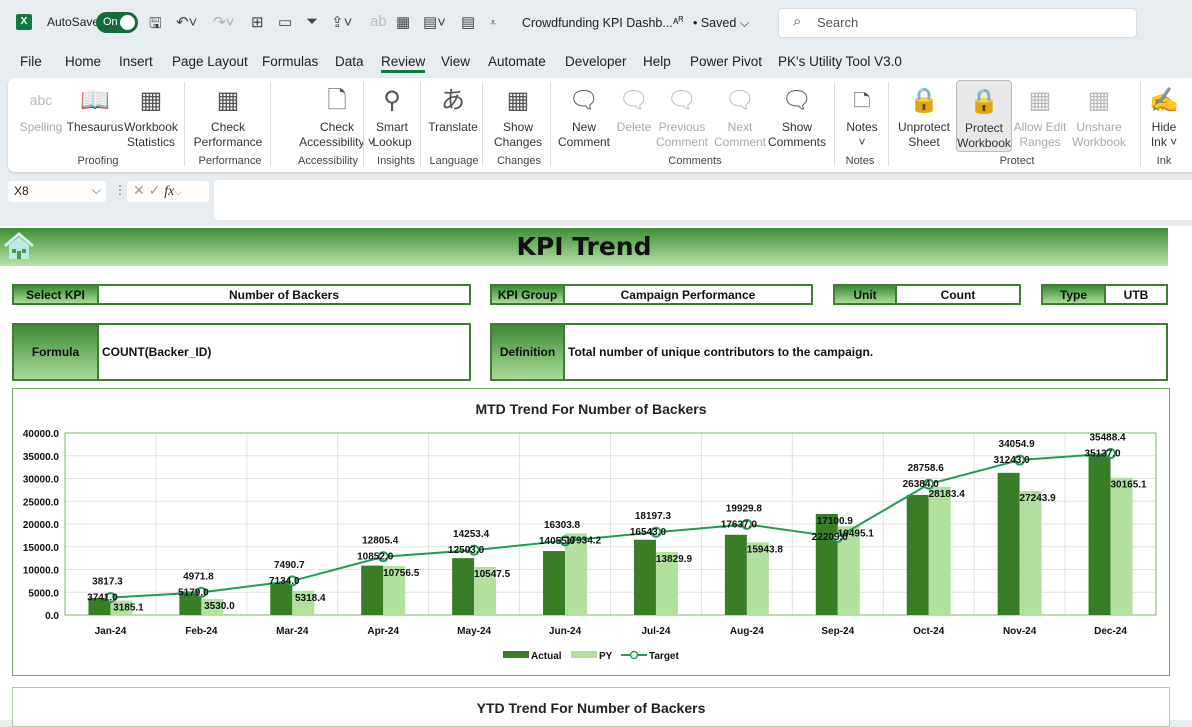 This screenshot has height=727, width=1192. Describe the element at coordinates (493, 23) in the screenshot. I see `customize-toolbar-icon: ⩡` at that location.